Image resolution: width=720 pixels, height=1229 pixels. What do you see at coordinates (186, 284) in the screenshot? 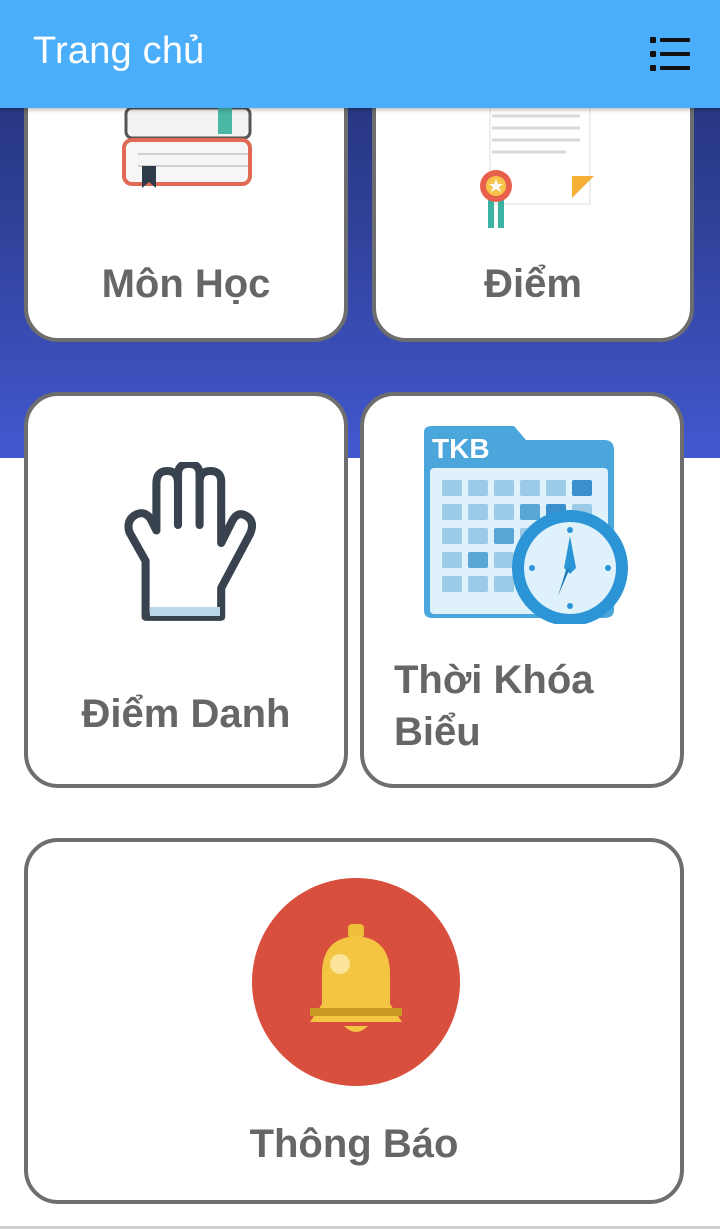
I see `tile-subjects-label: Môn Học` at bounding box center [186, 284].